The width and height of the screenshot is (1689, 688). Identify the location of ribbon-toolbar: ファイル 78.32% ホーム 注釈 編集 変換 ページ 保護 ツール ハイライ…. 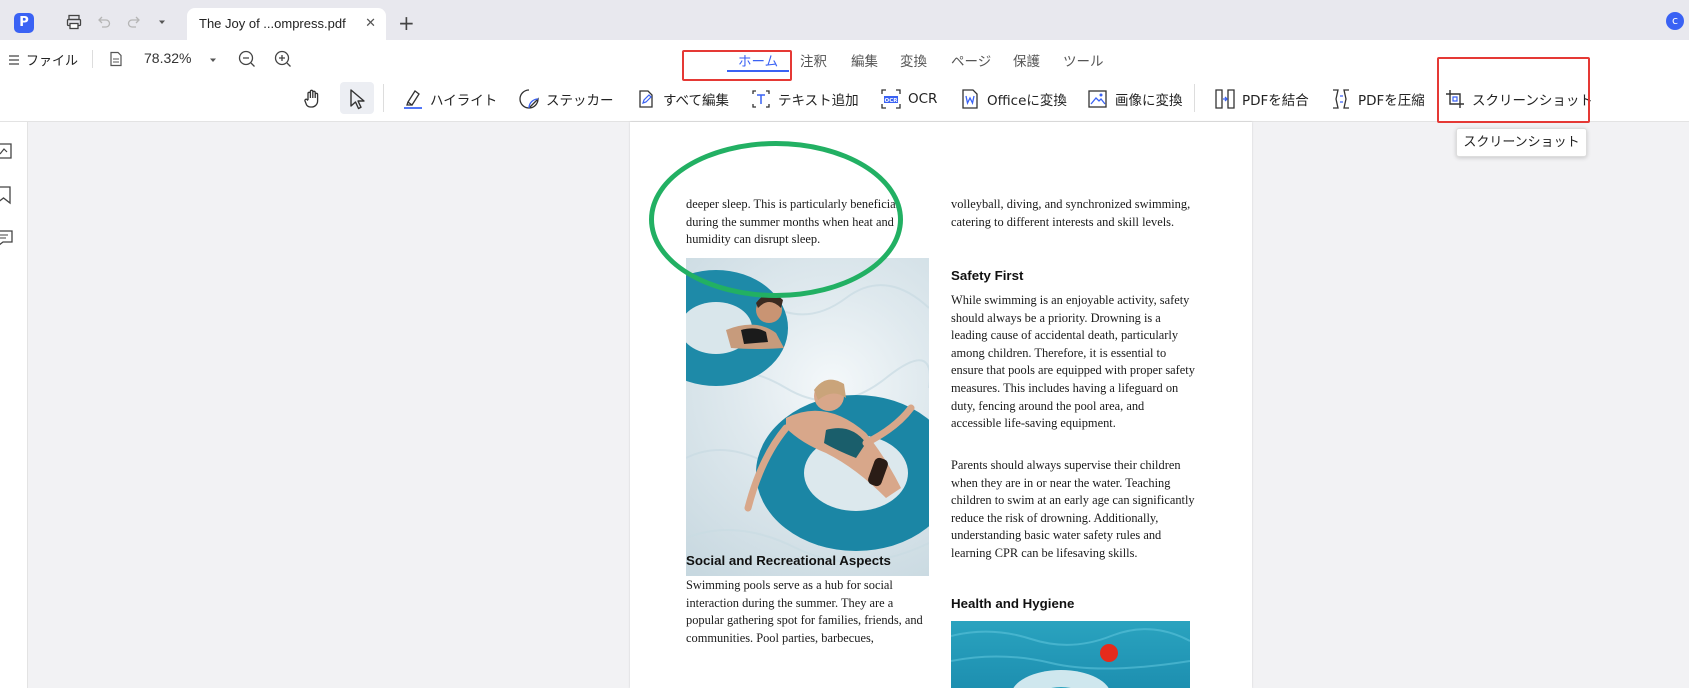
(844, 81).